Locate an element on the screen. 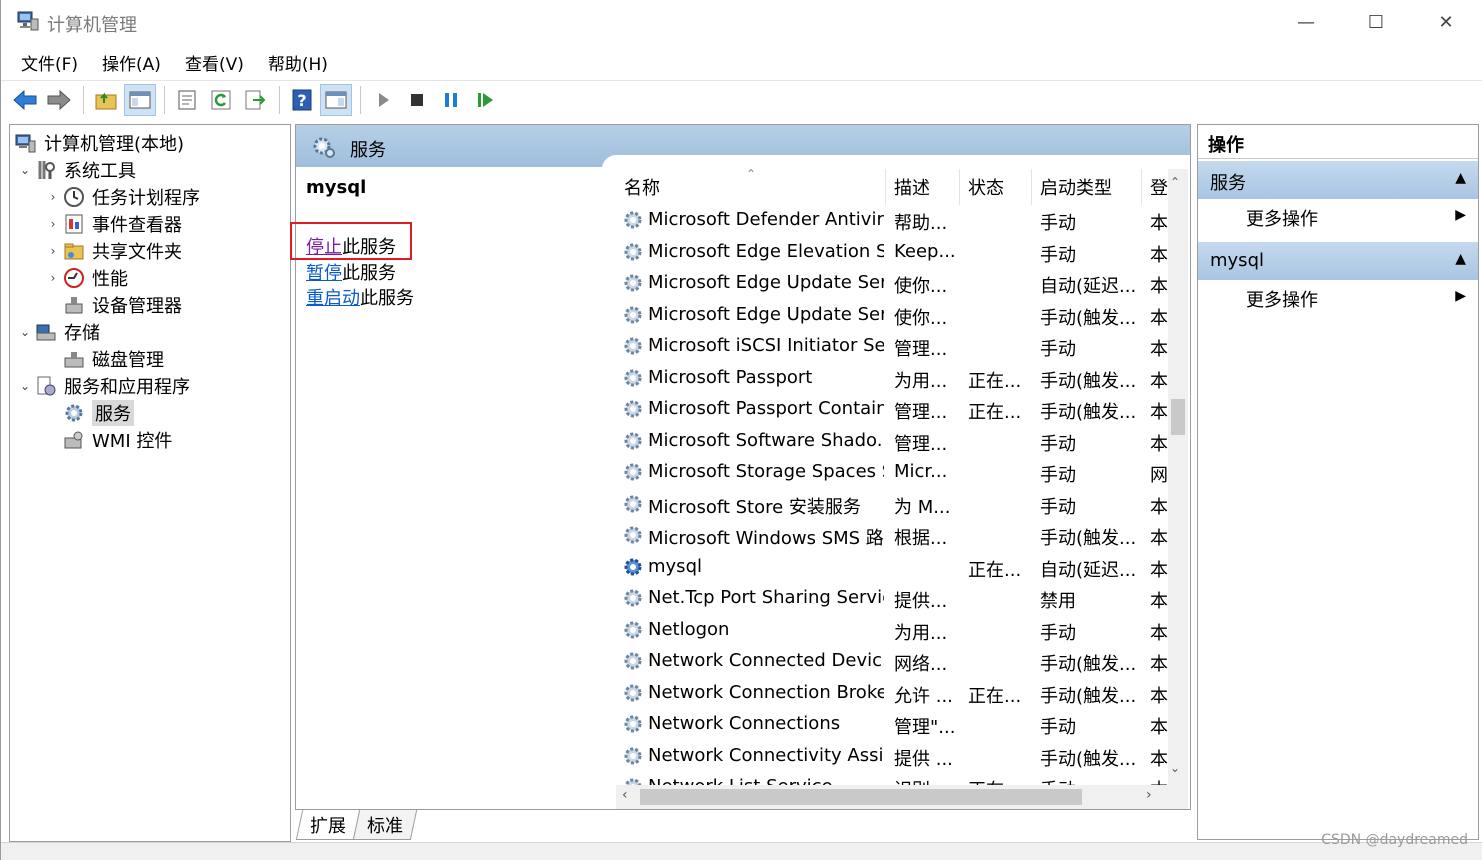 This screenshot has height=860, width=1482. tree-item-wmi-control: WMI 控件 is located at coordinates (117, 439).